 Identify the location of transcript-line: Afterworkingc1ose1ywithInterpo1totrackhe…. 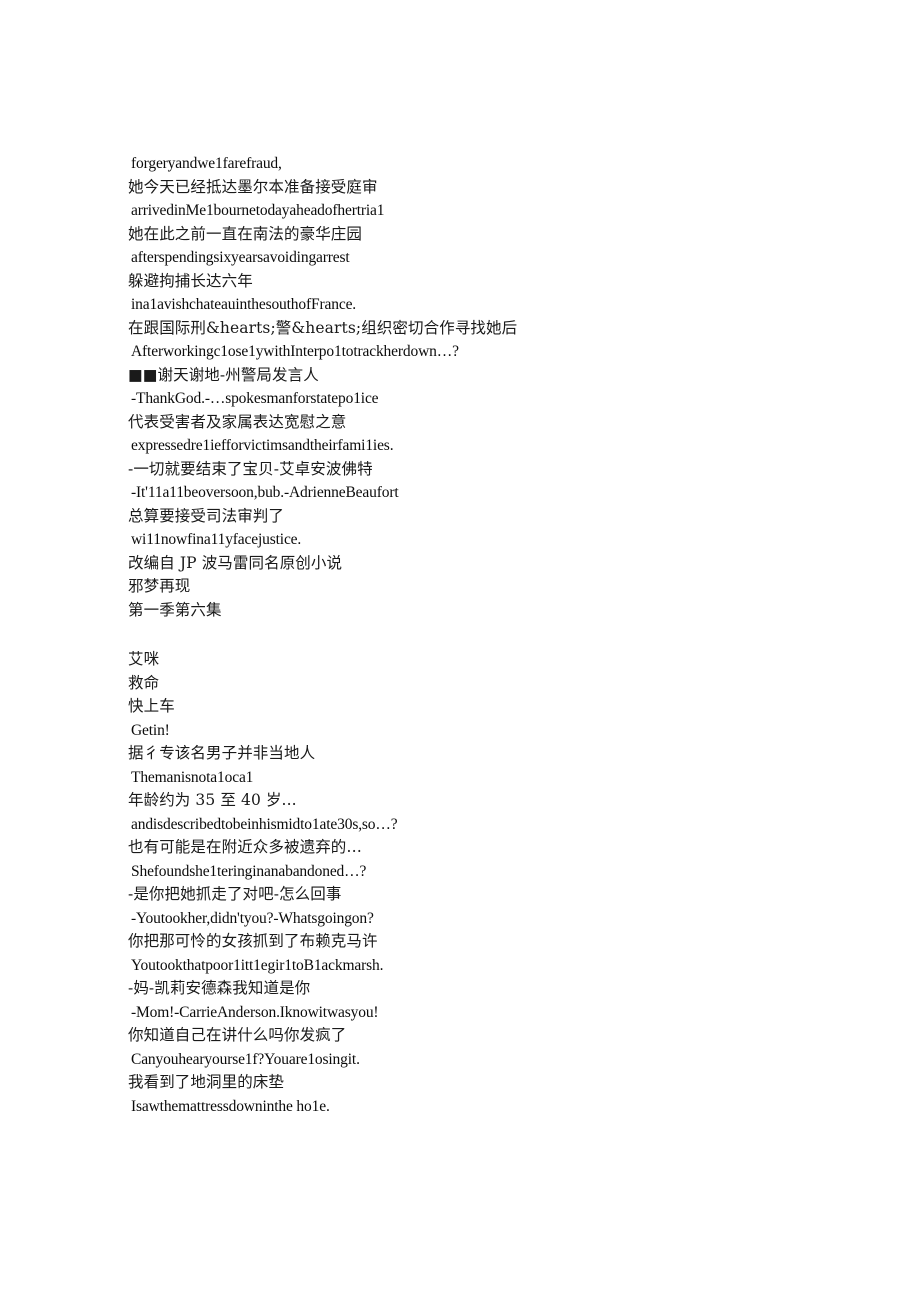
(295, 351).